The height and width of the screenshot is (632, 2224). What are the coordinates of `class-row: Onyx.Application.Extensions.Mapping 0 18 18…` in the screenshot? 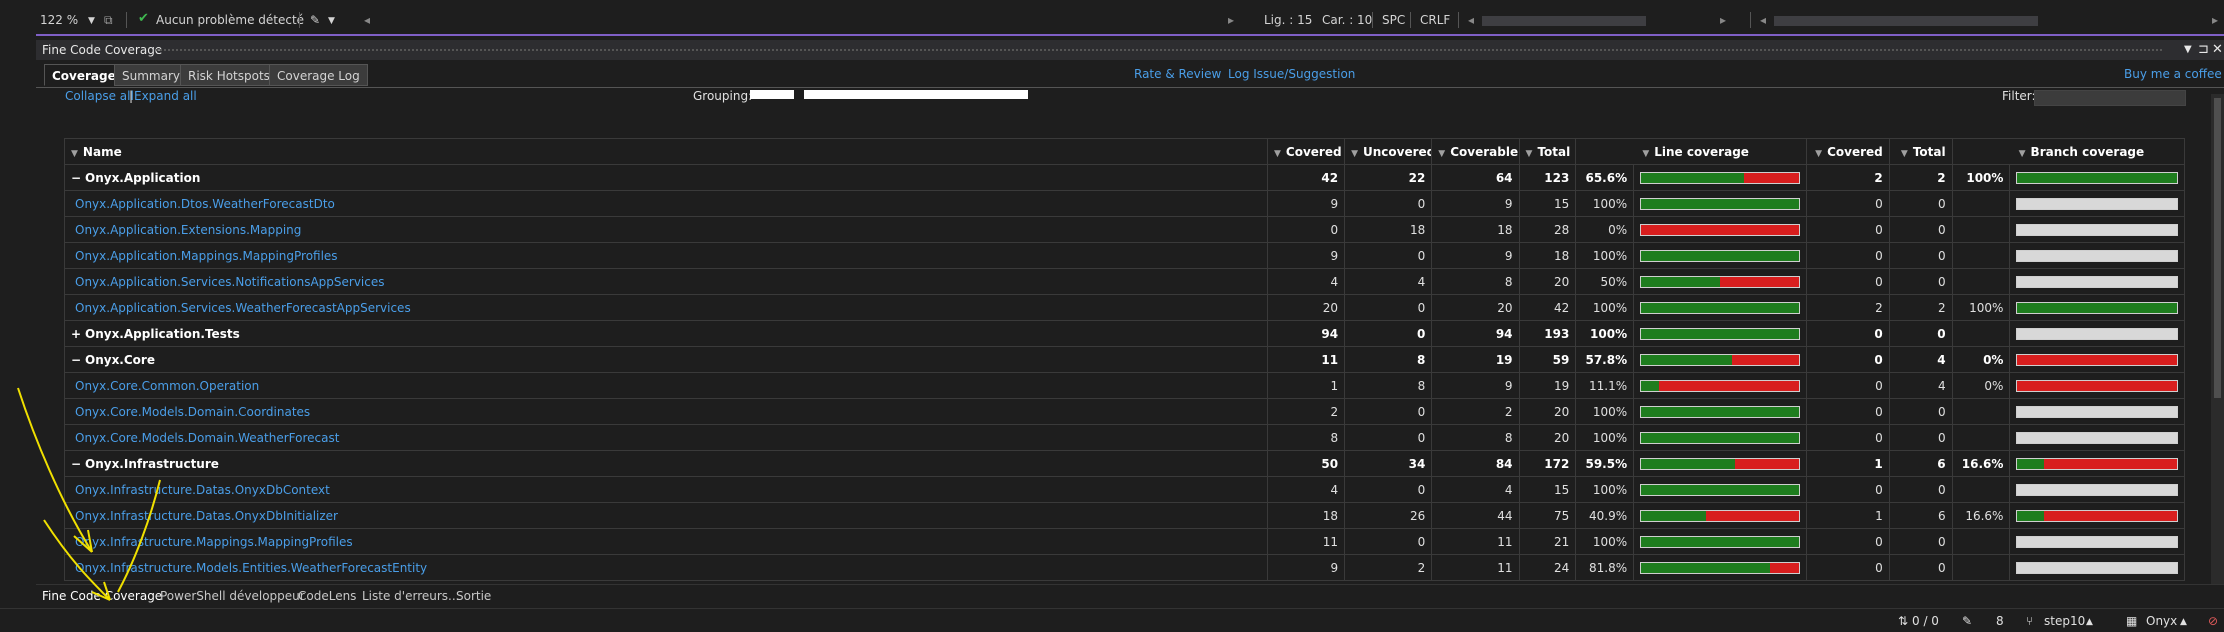 It's located at (1124, 229).